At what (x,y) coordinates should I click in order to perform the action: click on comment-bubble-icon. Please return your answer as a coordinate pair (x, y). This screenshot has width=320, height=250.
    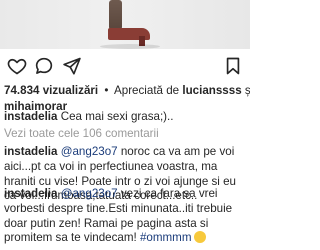
    Looking at the image, I should click on (44, 65).